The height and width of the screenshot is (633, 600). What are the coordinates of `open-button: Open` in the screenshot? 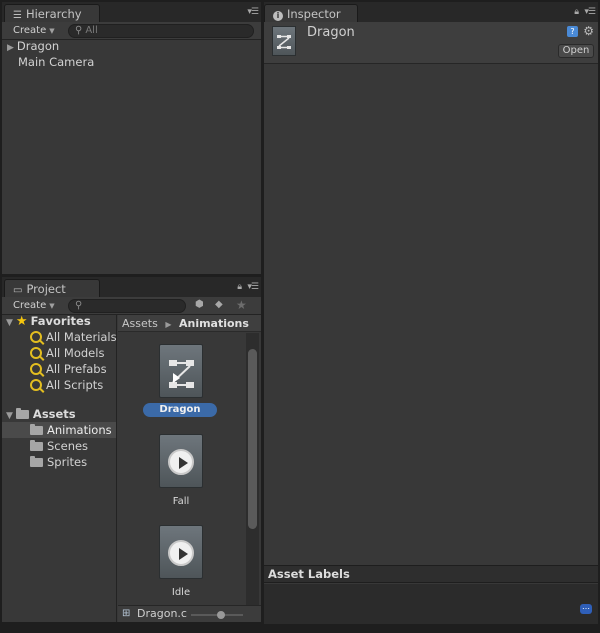 It's located at (576, 51).